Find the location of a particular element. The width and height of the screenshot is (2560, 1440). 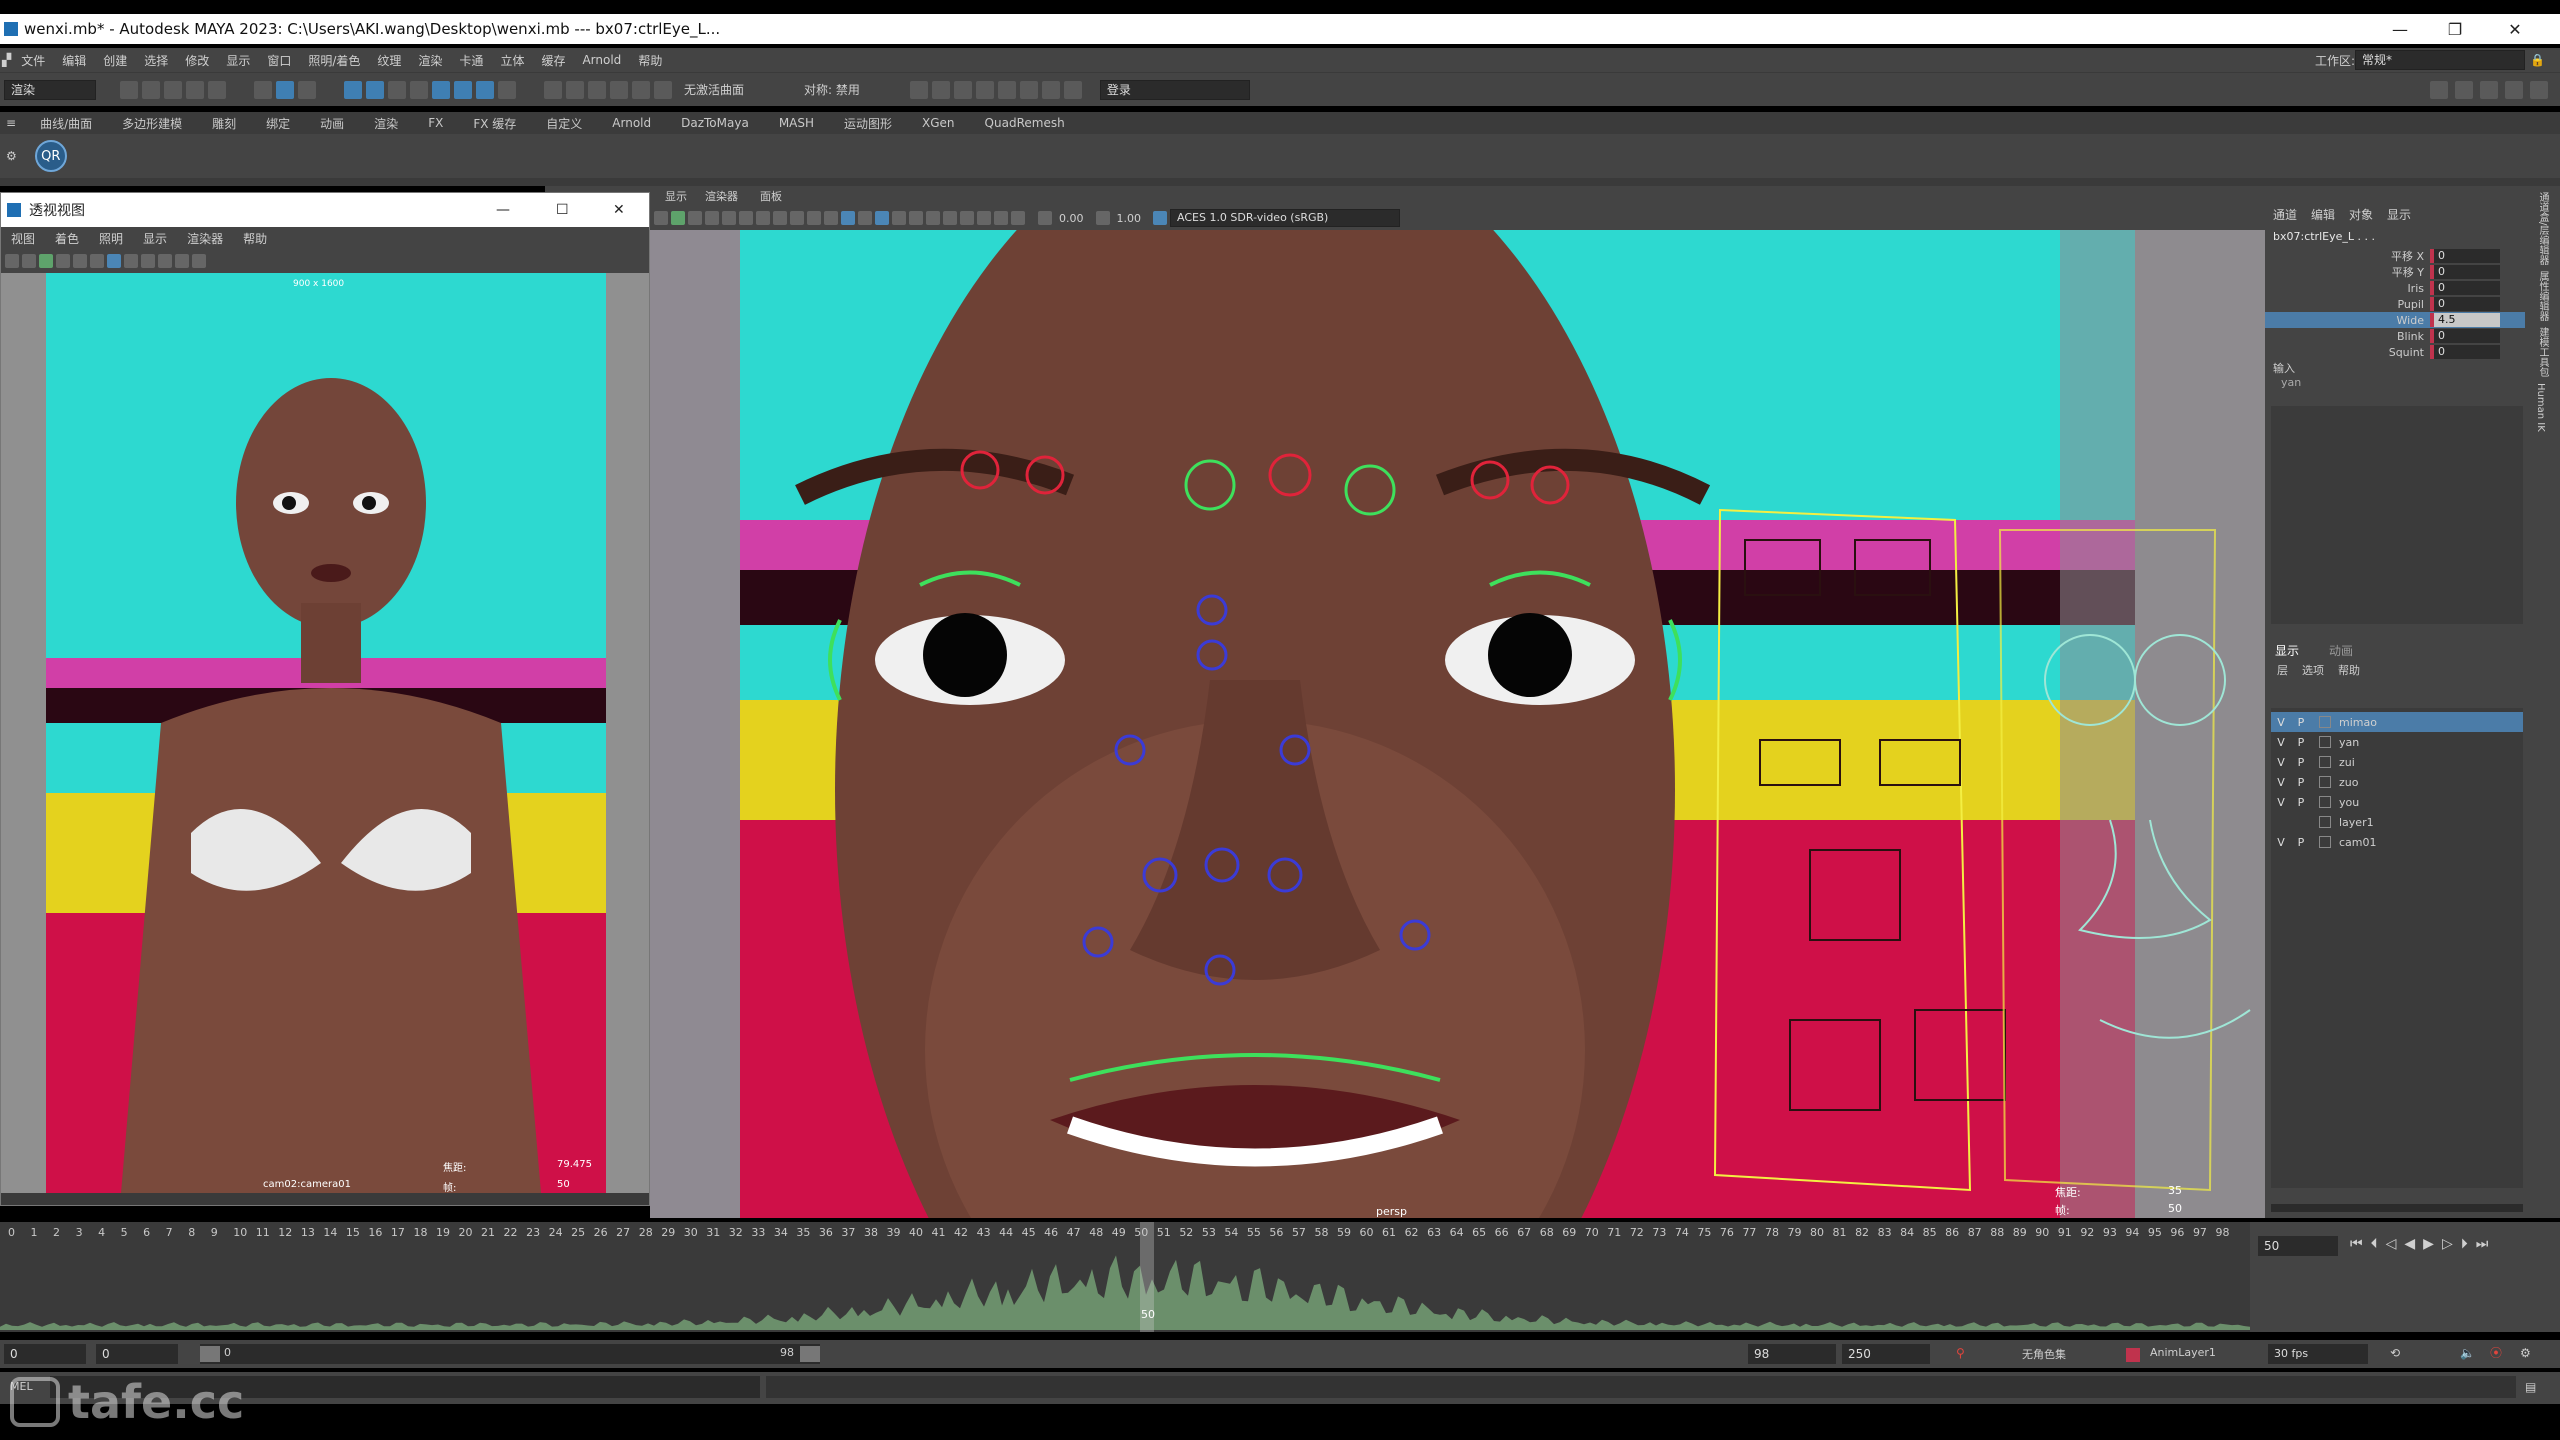

minimize-button: — is located at coordinates (2400, 29).